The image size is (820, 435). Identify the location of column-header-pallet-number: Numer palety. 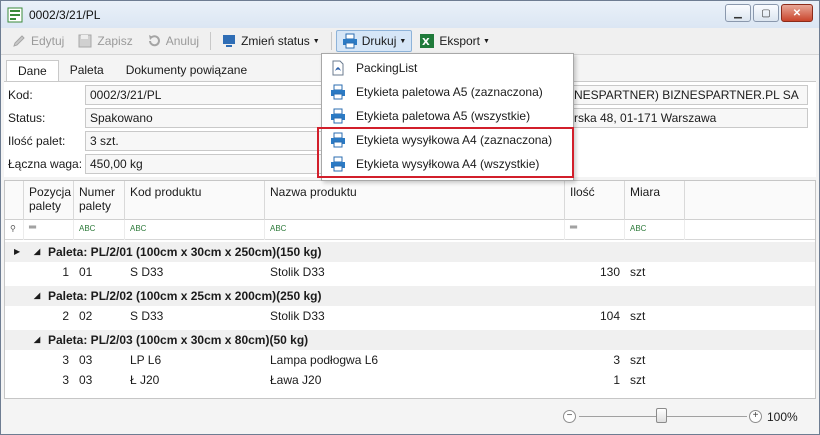
(99, 200).